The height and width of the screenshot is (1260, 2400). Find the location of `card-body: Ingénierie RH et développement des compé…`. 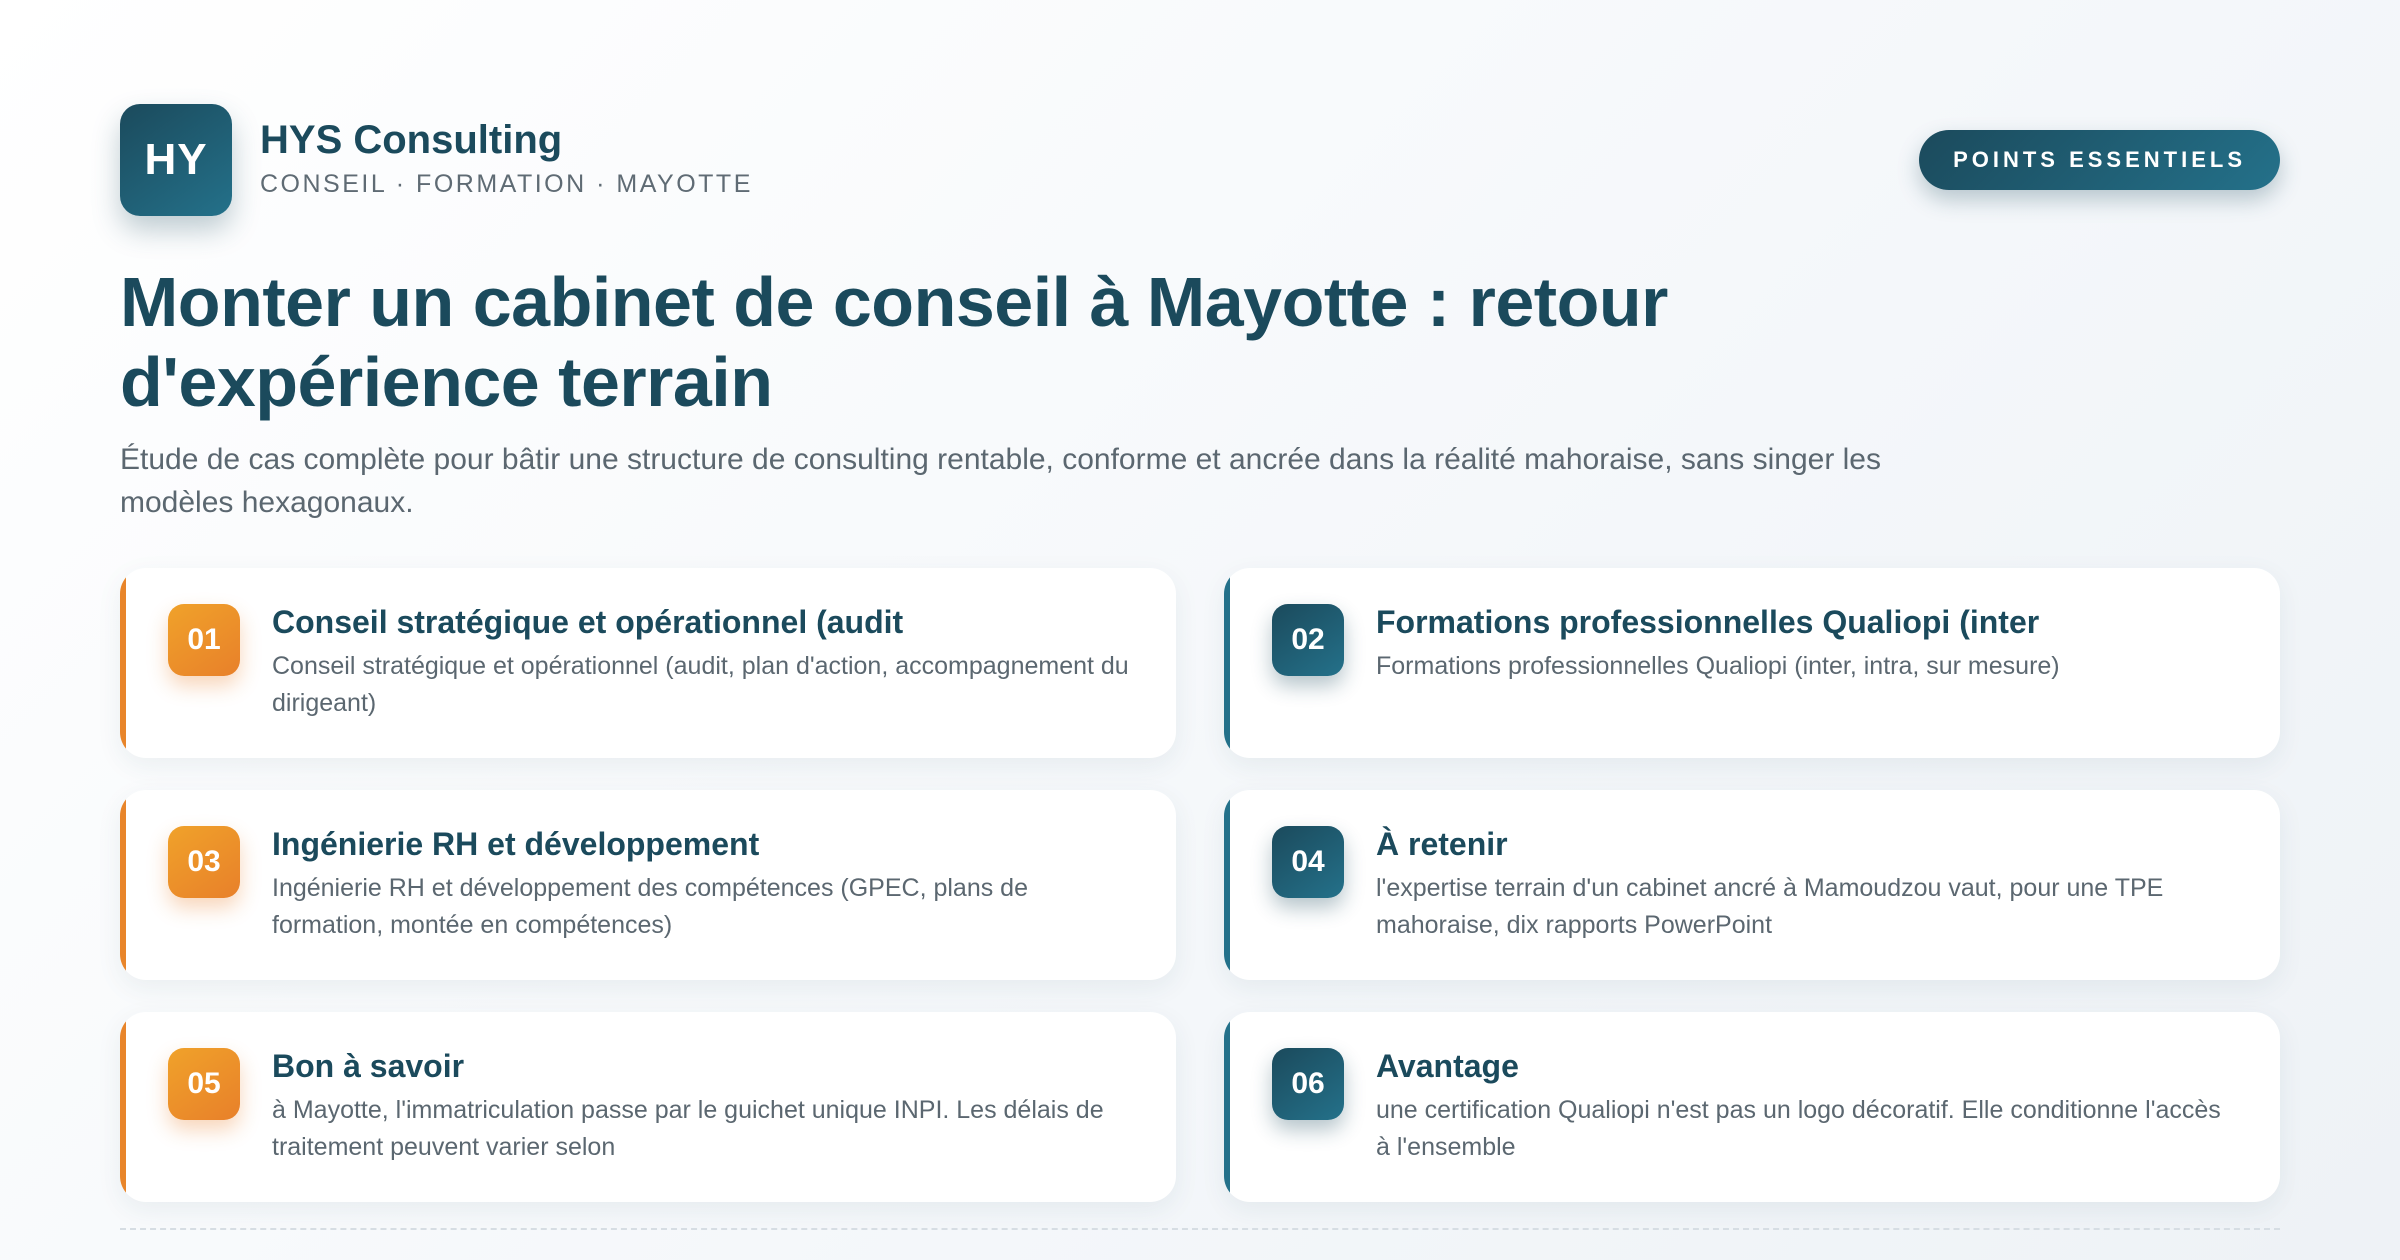

card-body: Ingénierie RH et développement des compé… is located at coordinates (650, 906).